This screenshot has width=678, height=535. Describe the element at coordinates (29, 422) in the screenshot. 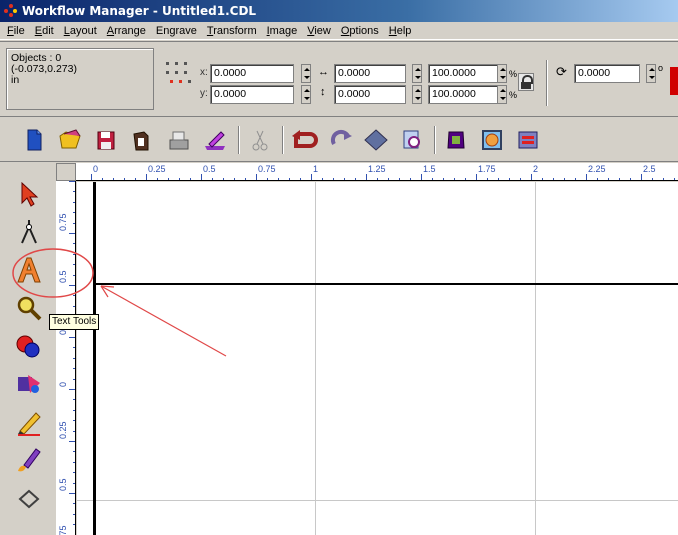

I see `pencil-tool-icon` at that location.